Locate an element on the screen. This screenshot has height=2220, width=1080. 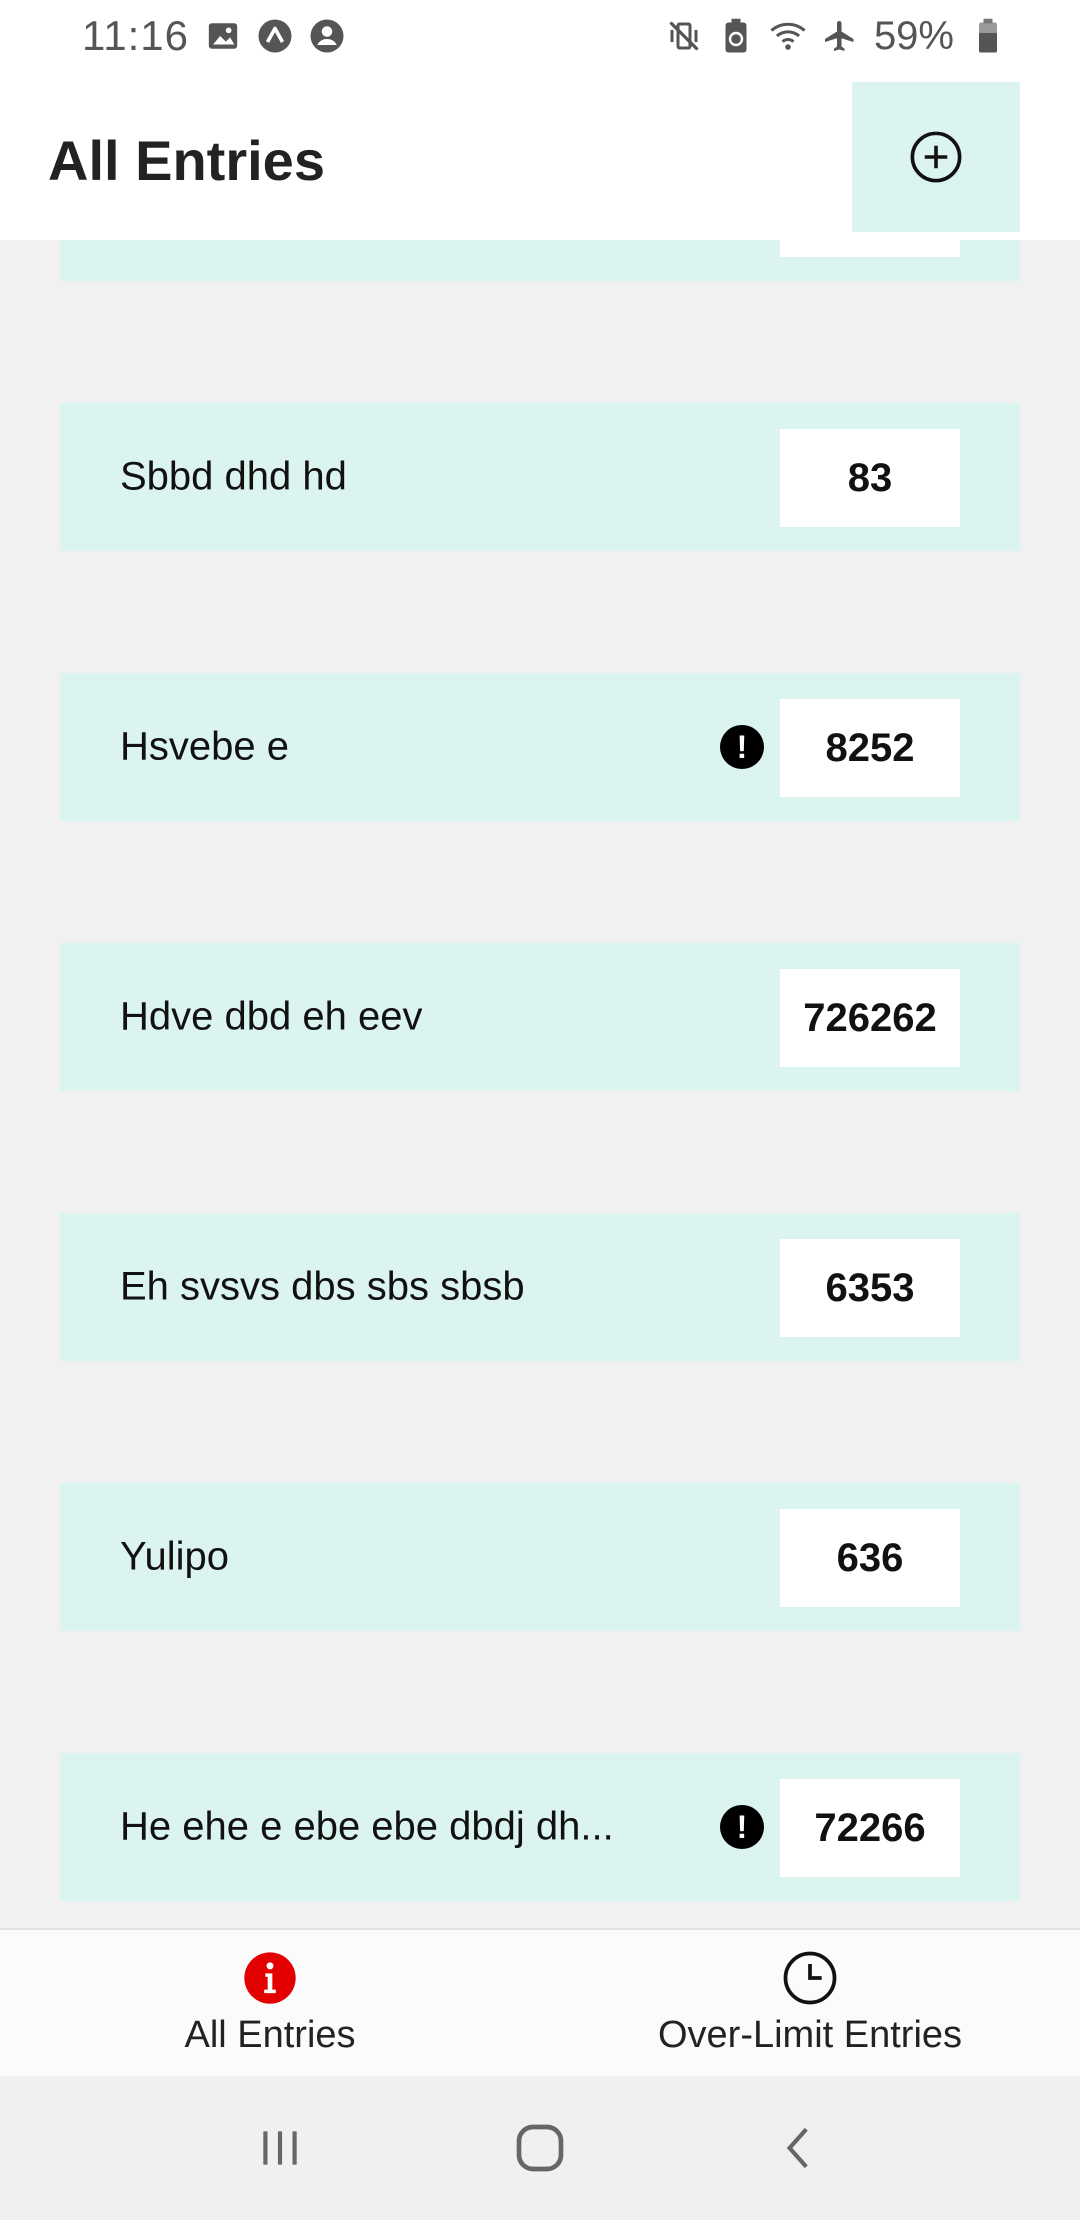
back-button is located at coordinates (800, 2148).